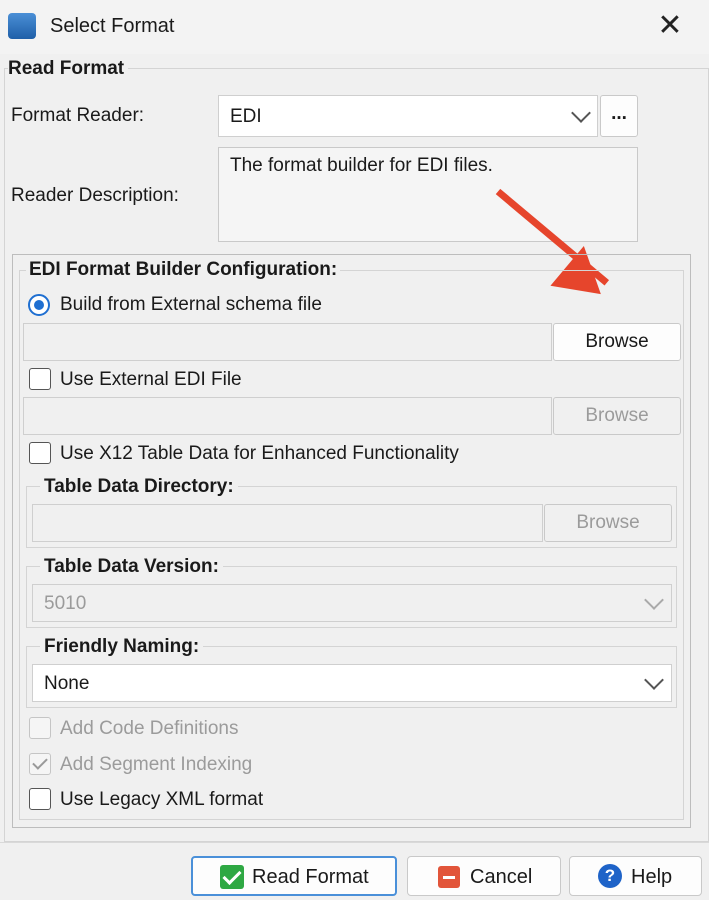 The width and height of the screenshot is (709, 900). I want to click on footer-divider, so click(354, 842).